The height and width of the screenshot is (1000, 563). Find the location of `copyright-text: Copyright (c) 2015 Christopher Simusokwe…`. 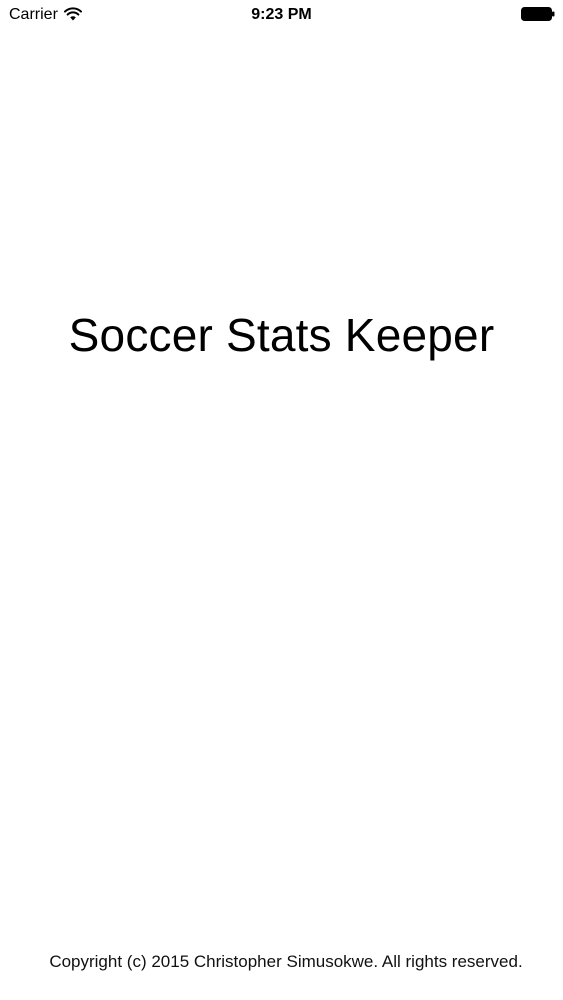

copyright-text: Copyright (c) 2015 Christopher Simusokwe… is located at coordinates (286, 961).